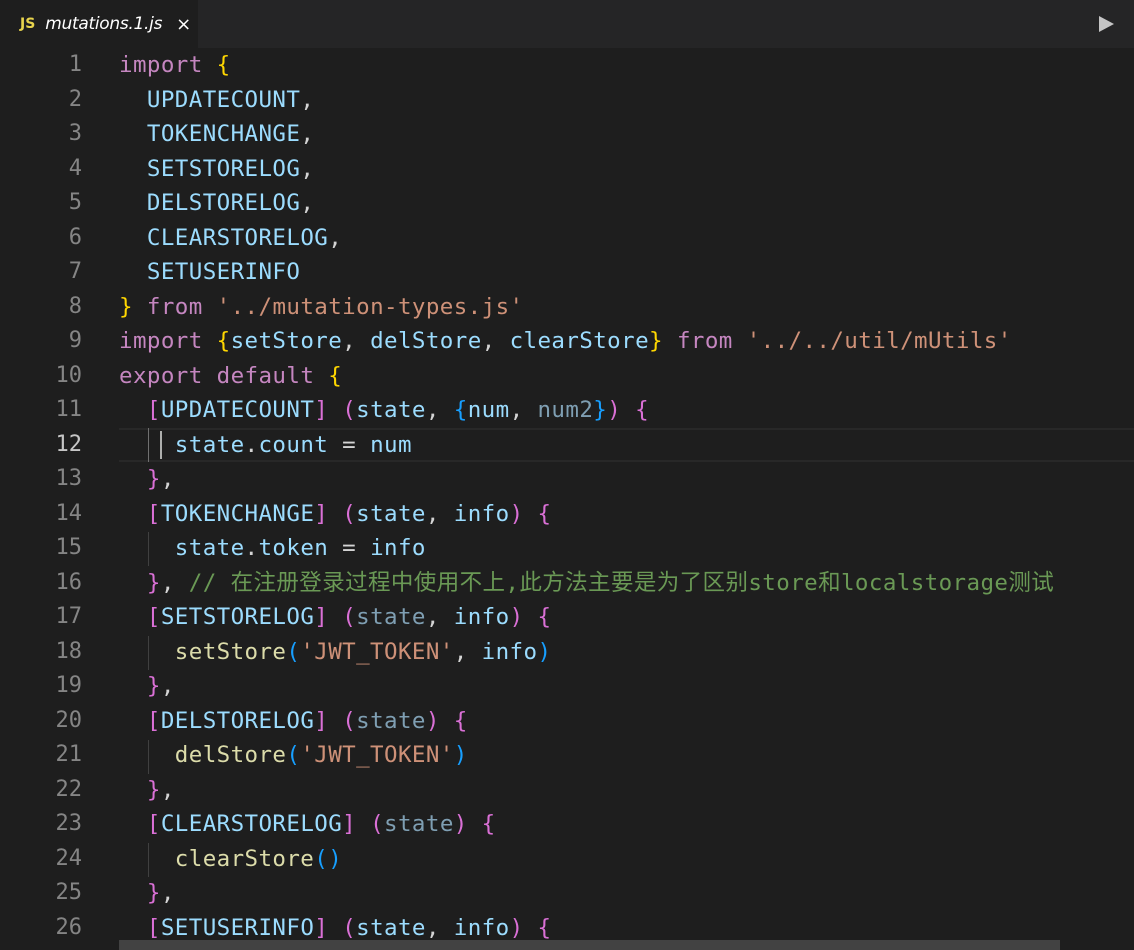 Image resolution: width=1134 pixels, height=950 pixels. What do you see at coordinates (69, 616) in the screenshot?
I see `line-number: 17` at bounding box center [69, 616].